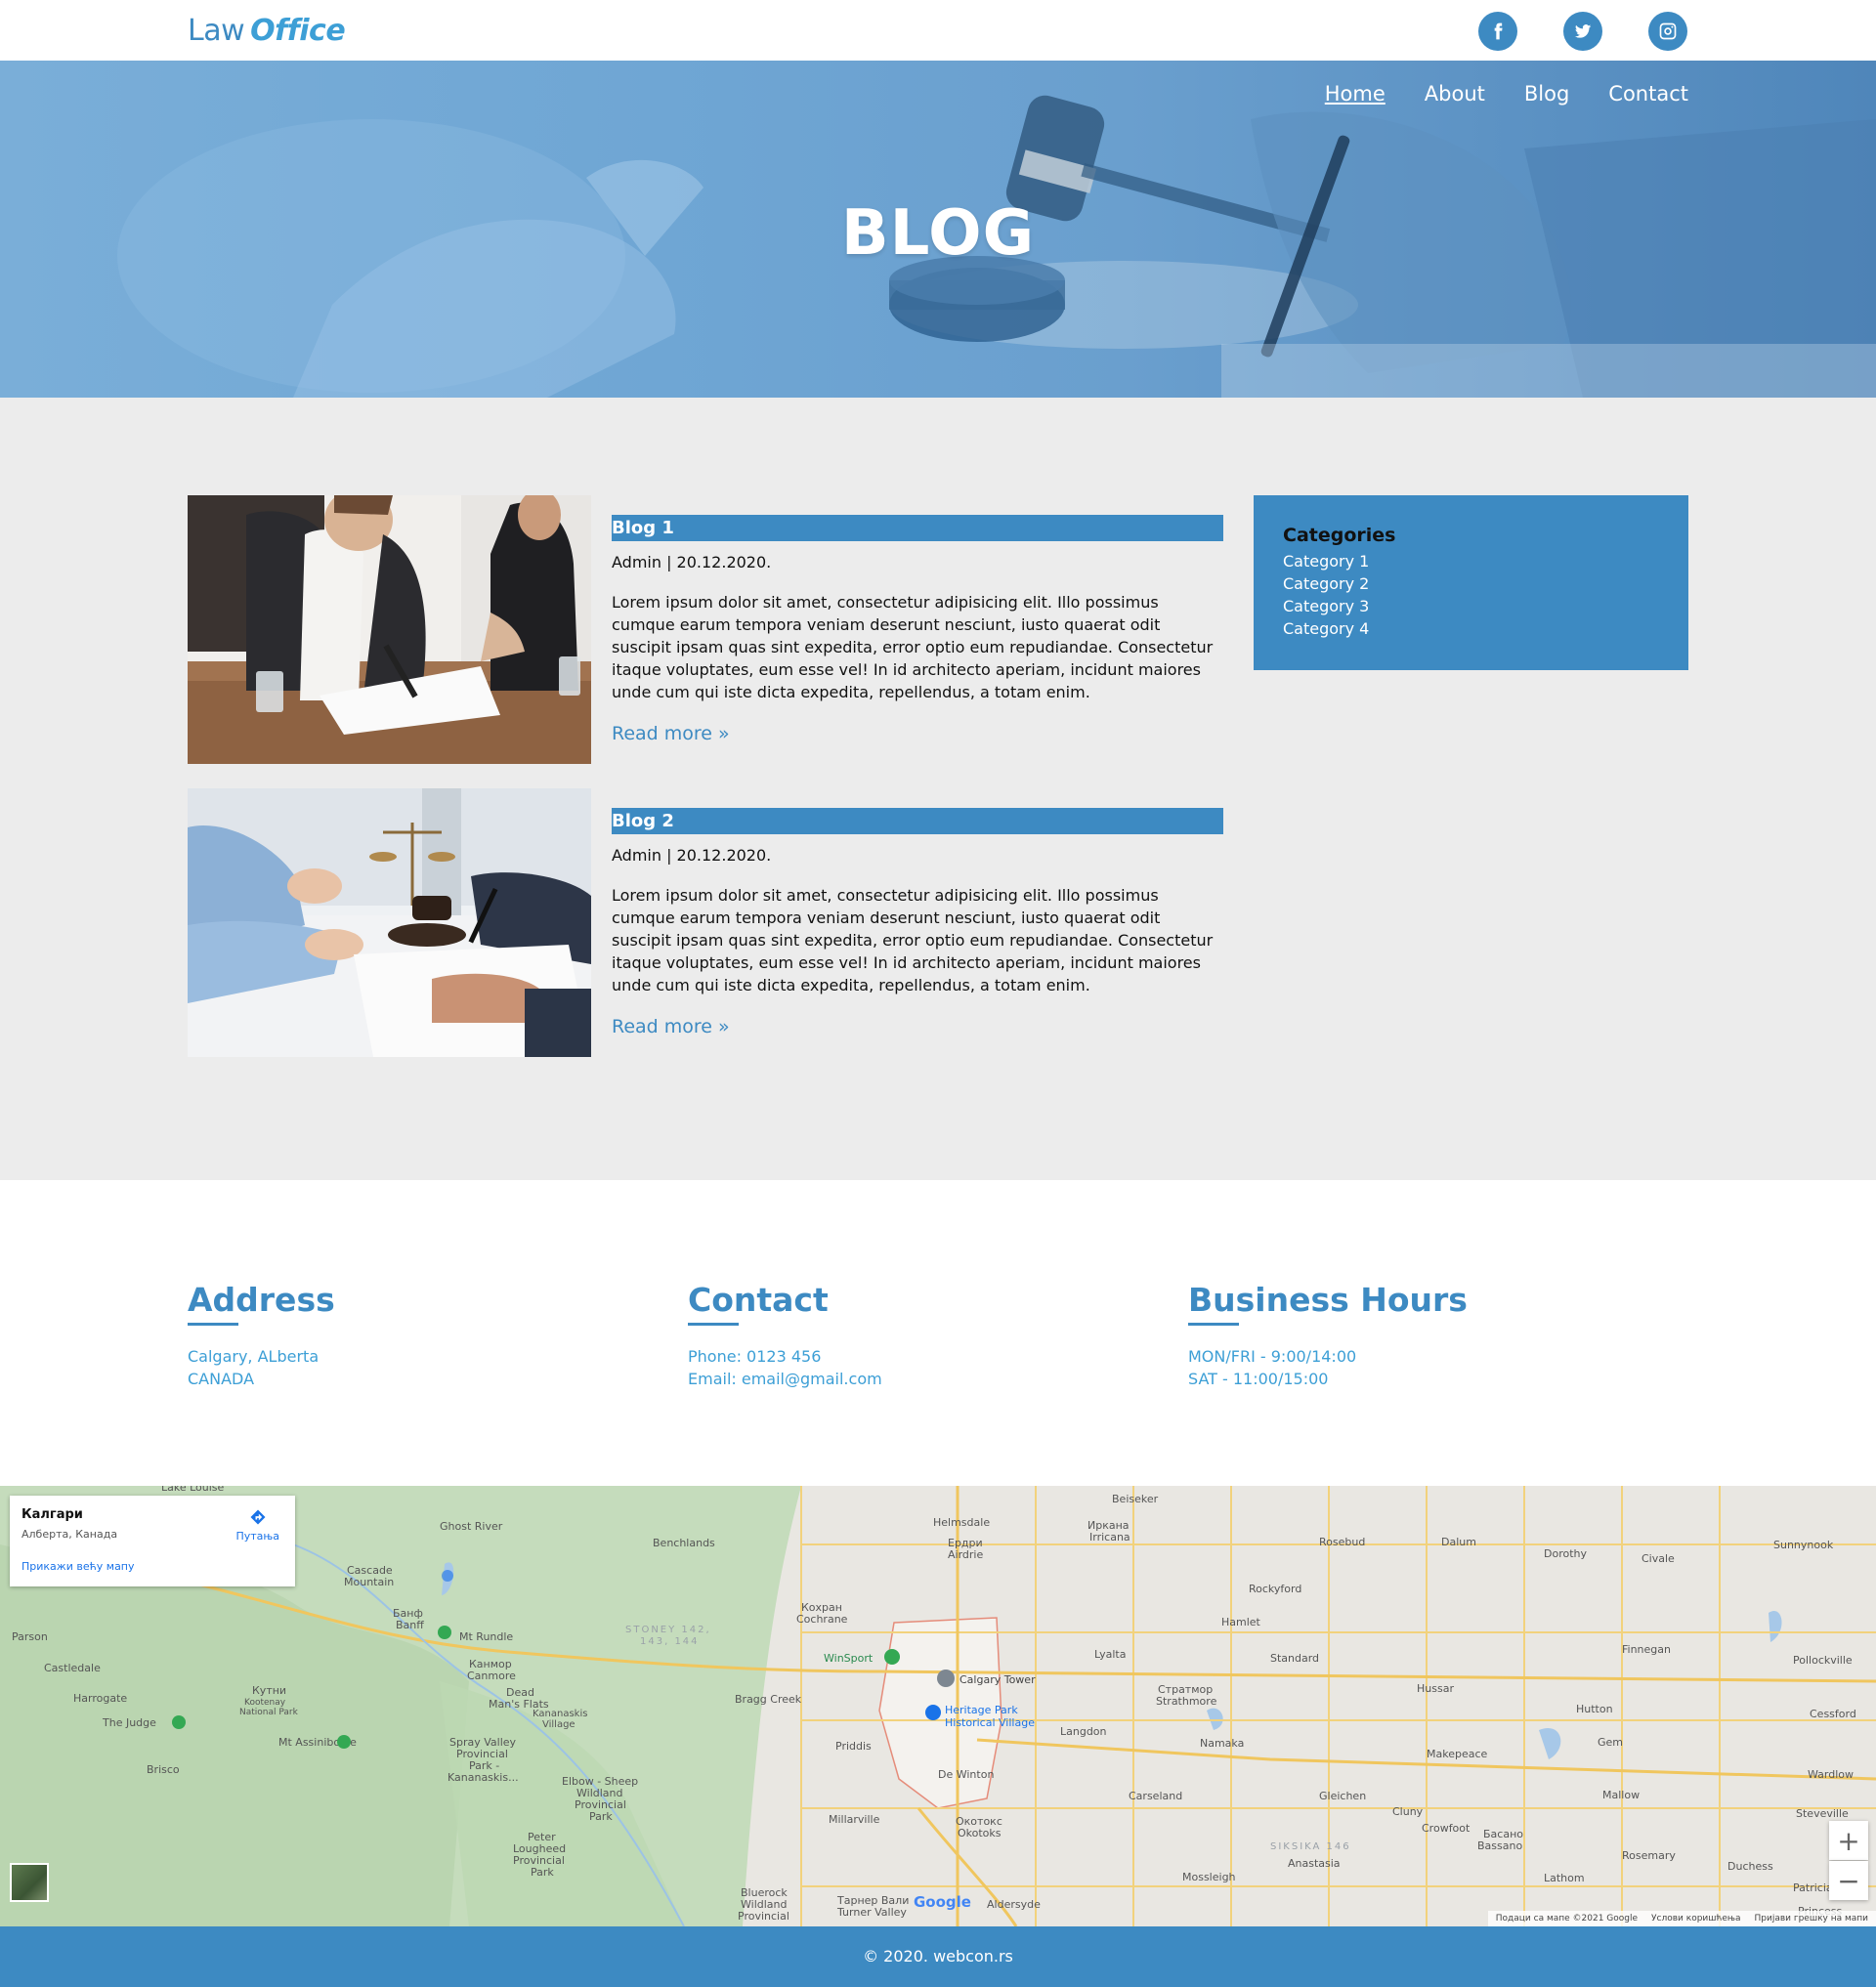 The height and width of the screenshot is (1987, 1876). Describe the element at coordinates (559, 1724) in the screenshot. I see `svg-text: Village` at that location.